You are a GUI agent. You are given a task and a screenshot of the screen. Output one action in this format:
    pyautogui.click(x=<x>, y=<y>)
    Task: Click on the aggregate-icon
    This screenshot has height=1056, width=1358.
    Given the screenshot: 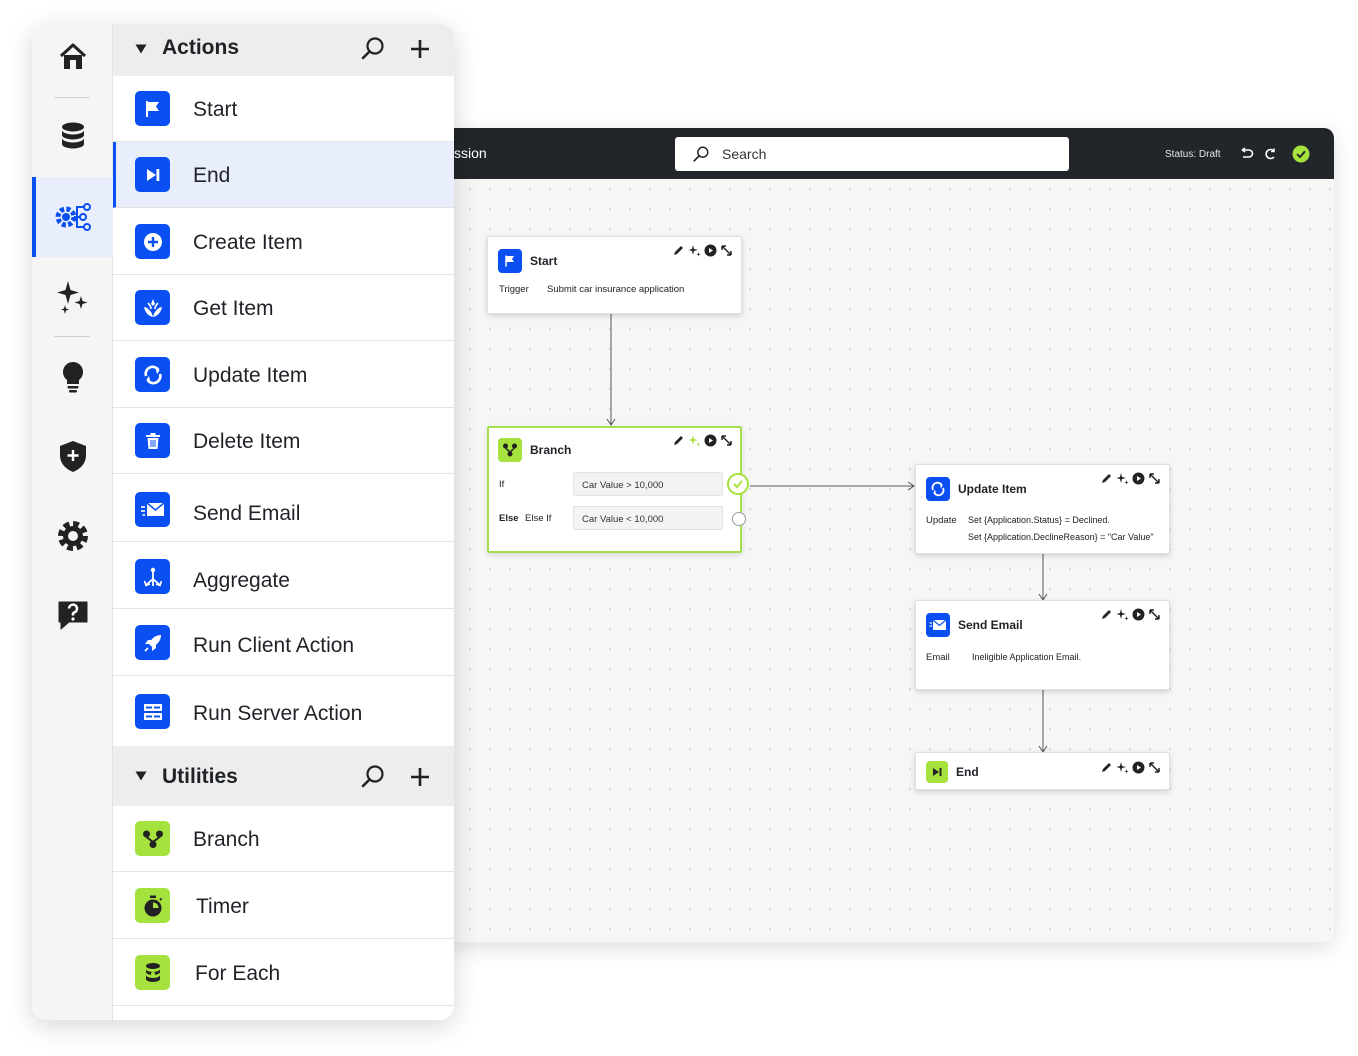 What is the action you would take?
    pyautogui.click(x=152, y=576)
    